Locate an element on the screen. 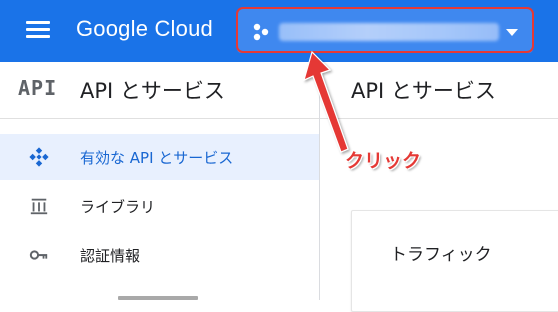 The height and width of the screenshot is (312, 558). page-title: API とサービス is located at coordinates (423, 91).